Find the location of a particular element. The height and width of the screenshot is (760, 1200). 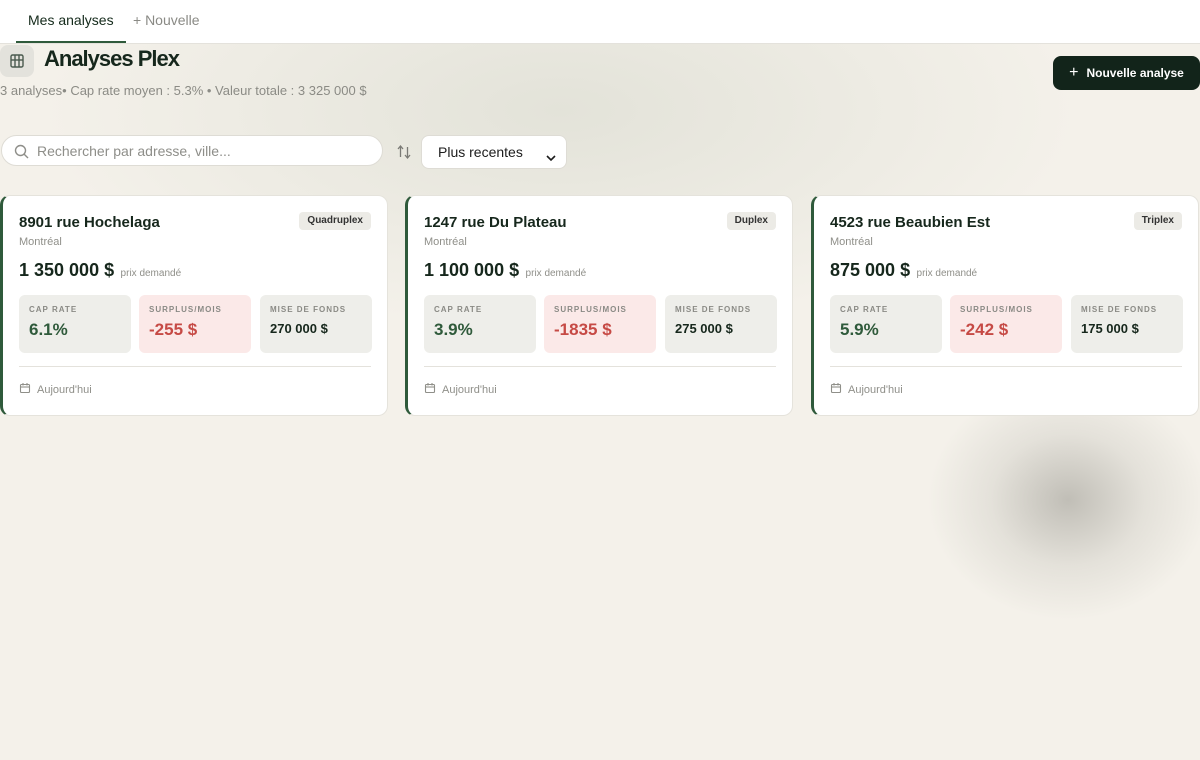

surplus-value: -242 $ is located at coordinates (984, 329).